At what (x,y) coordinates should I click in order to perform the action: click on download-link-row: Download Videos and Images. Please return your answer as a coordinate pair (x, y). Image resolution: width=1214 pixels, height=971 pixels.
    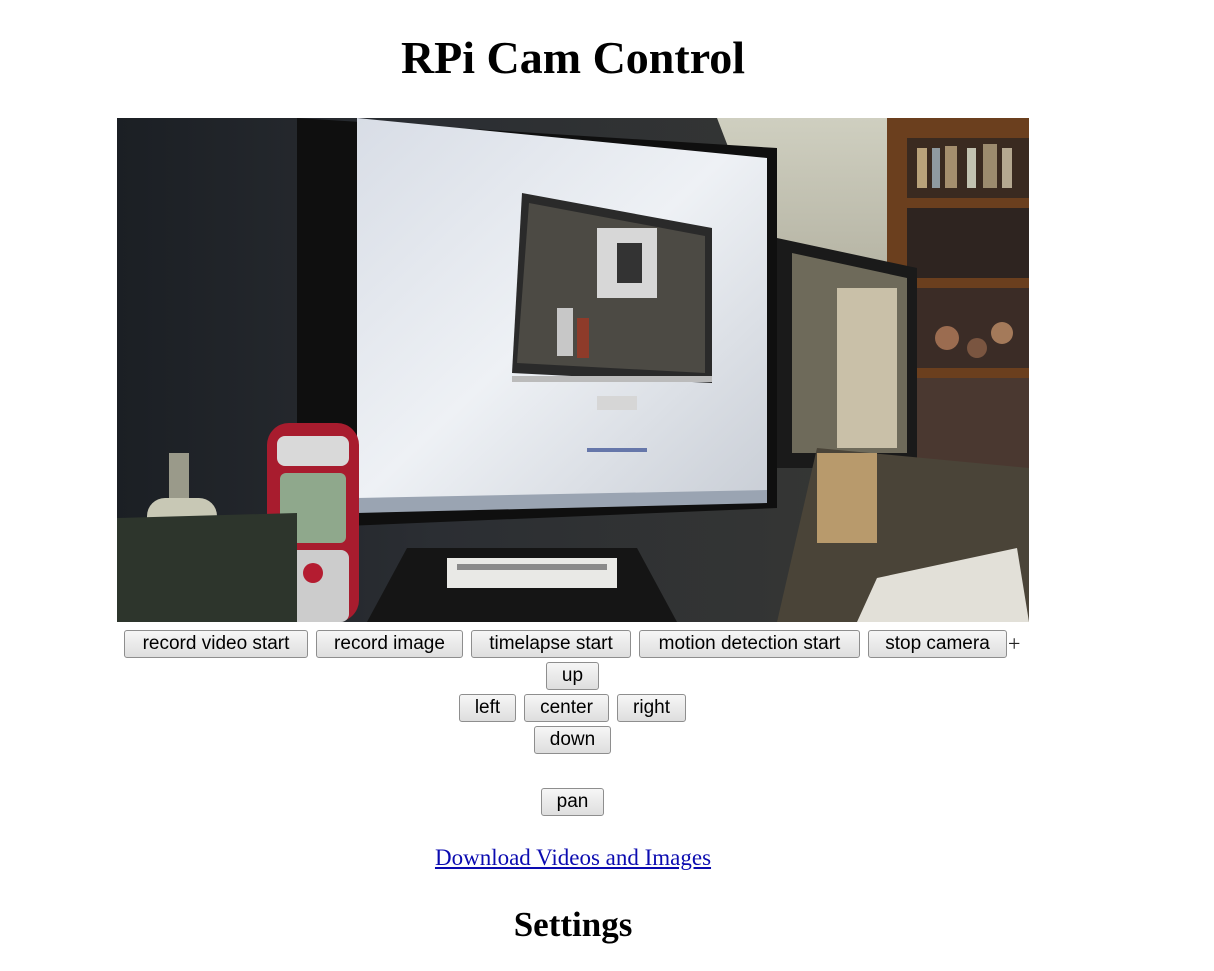
    Looking at the image, I should click on (573, 858).